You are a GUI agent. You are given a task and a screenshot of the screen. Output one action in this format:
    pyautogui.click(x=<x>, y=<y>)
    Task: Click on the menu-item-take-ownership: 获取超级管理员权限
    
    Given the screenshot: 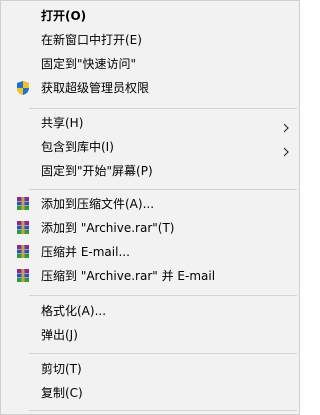 What is the action you would take?
    pyautogui.click(x=150, y=88)
    